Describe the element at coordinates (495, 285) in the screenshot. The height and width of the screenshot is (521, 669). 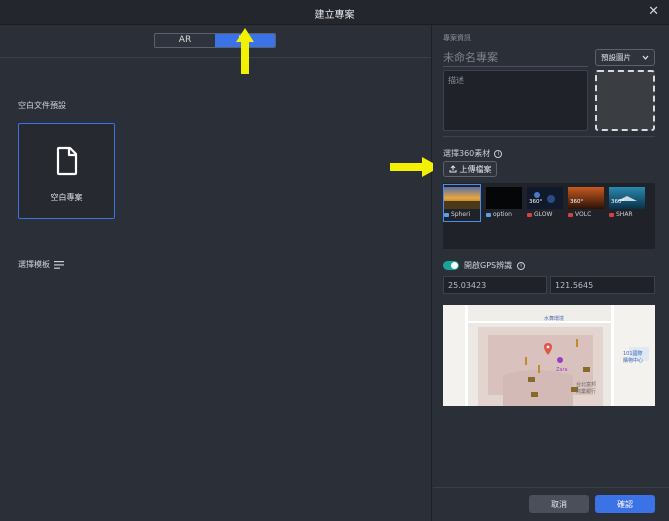
I see `latitude-field` at that location.